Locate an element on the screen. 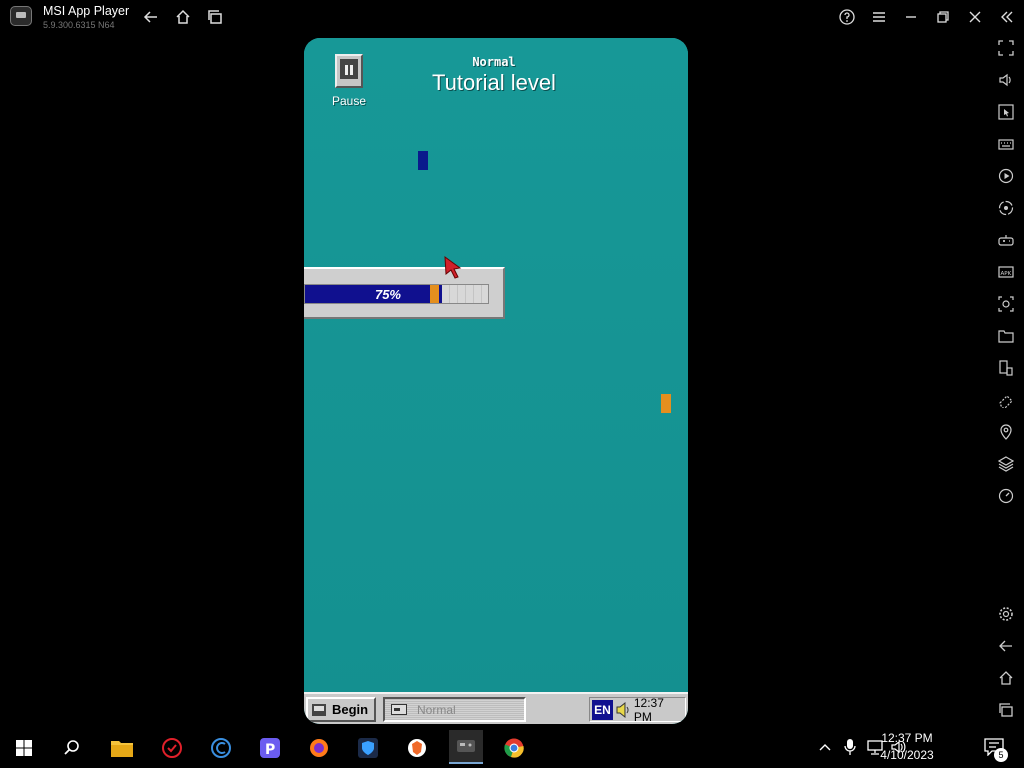  collapse-sidebar-icon is located at coordinates (1007, 17).